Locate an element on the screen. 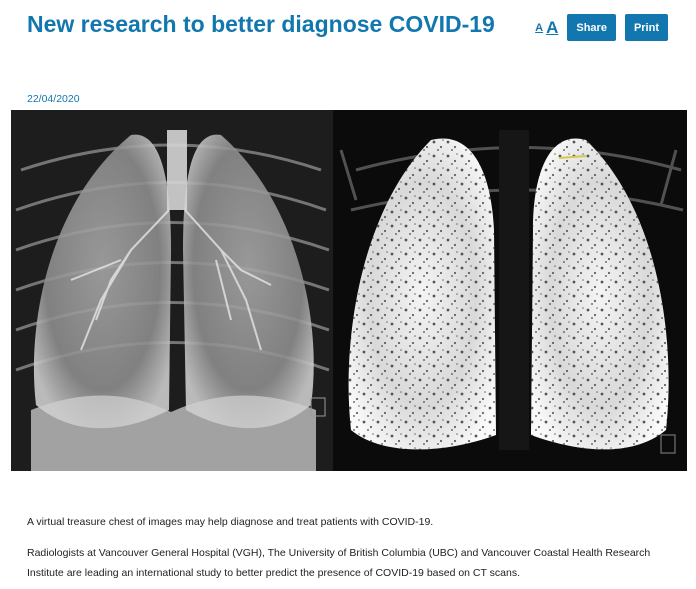  article-toolbar: A A Share Print is located at coordinates (601, 27).